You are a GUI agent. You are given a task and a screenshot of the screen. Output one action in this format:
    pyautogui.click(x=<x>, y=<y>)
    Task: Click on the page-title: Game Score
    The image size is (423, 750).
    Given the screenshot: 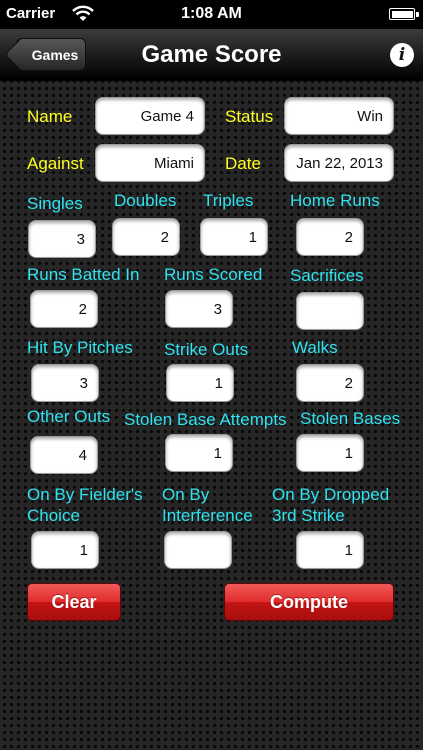 What is the action you would take?
    pyautogui.click(x=211, y=54)
    